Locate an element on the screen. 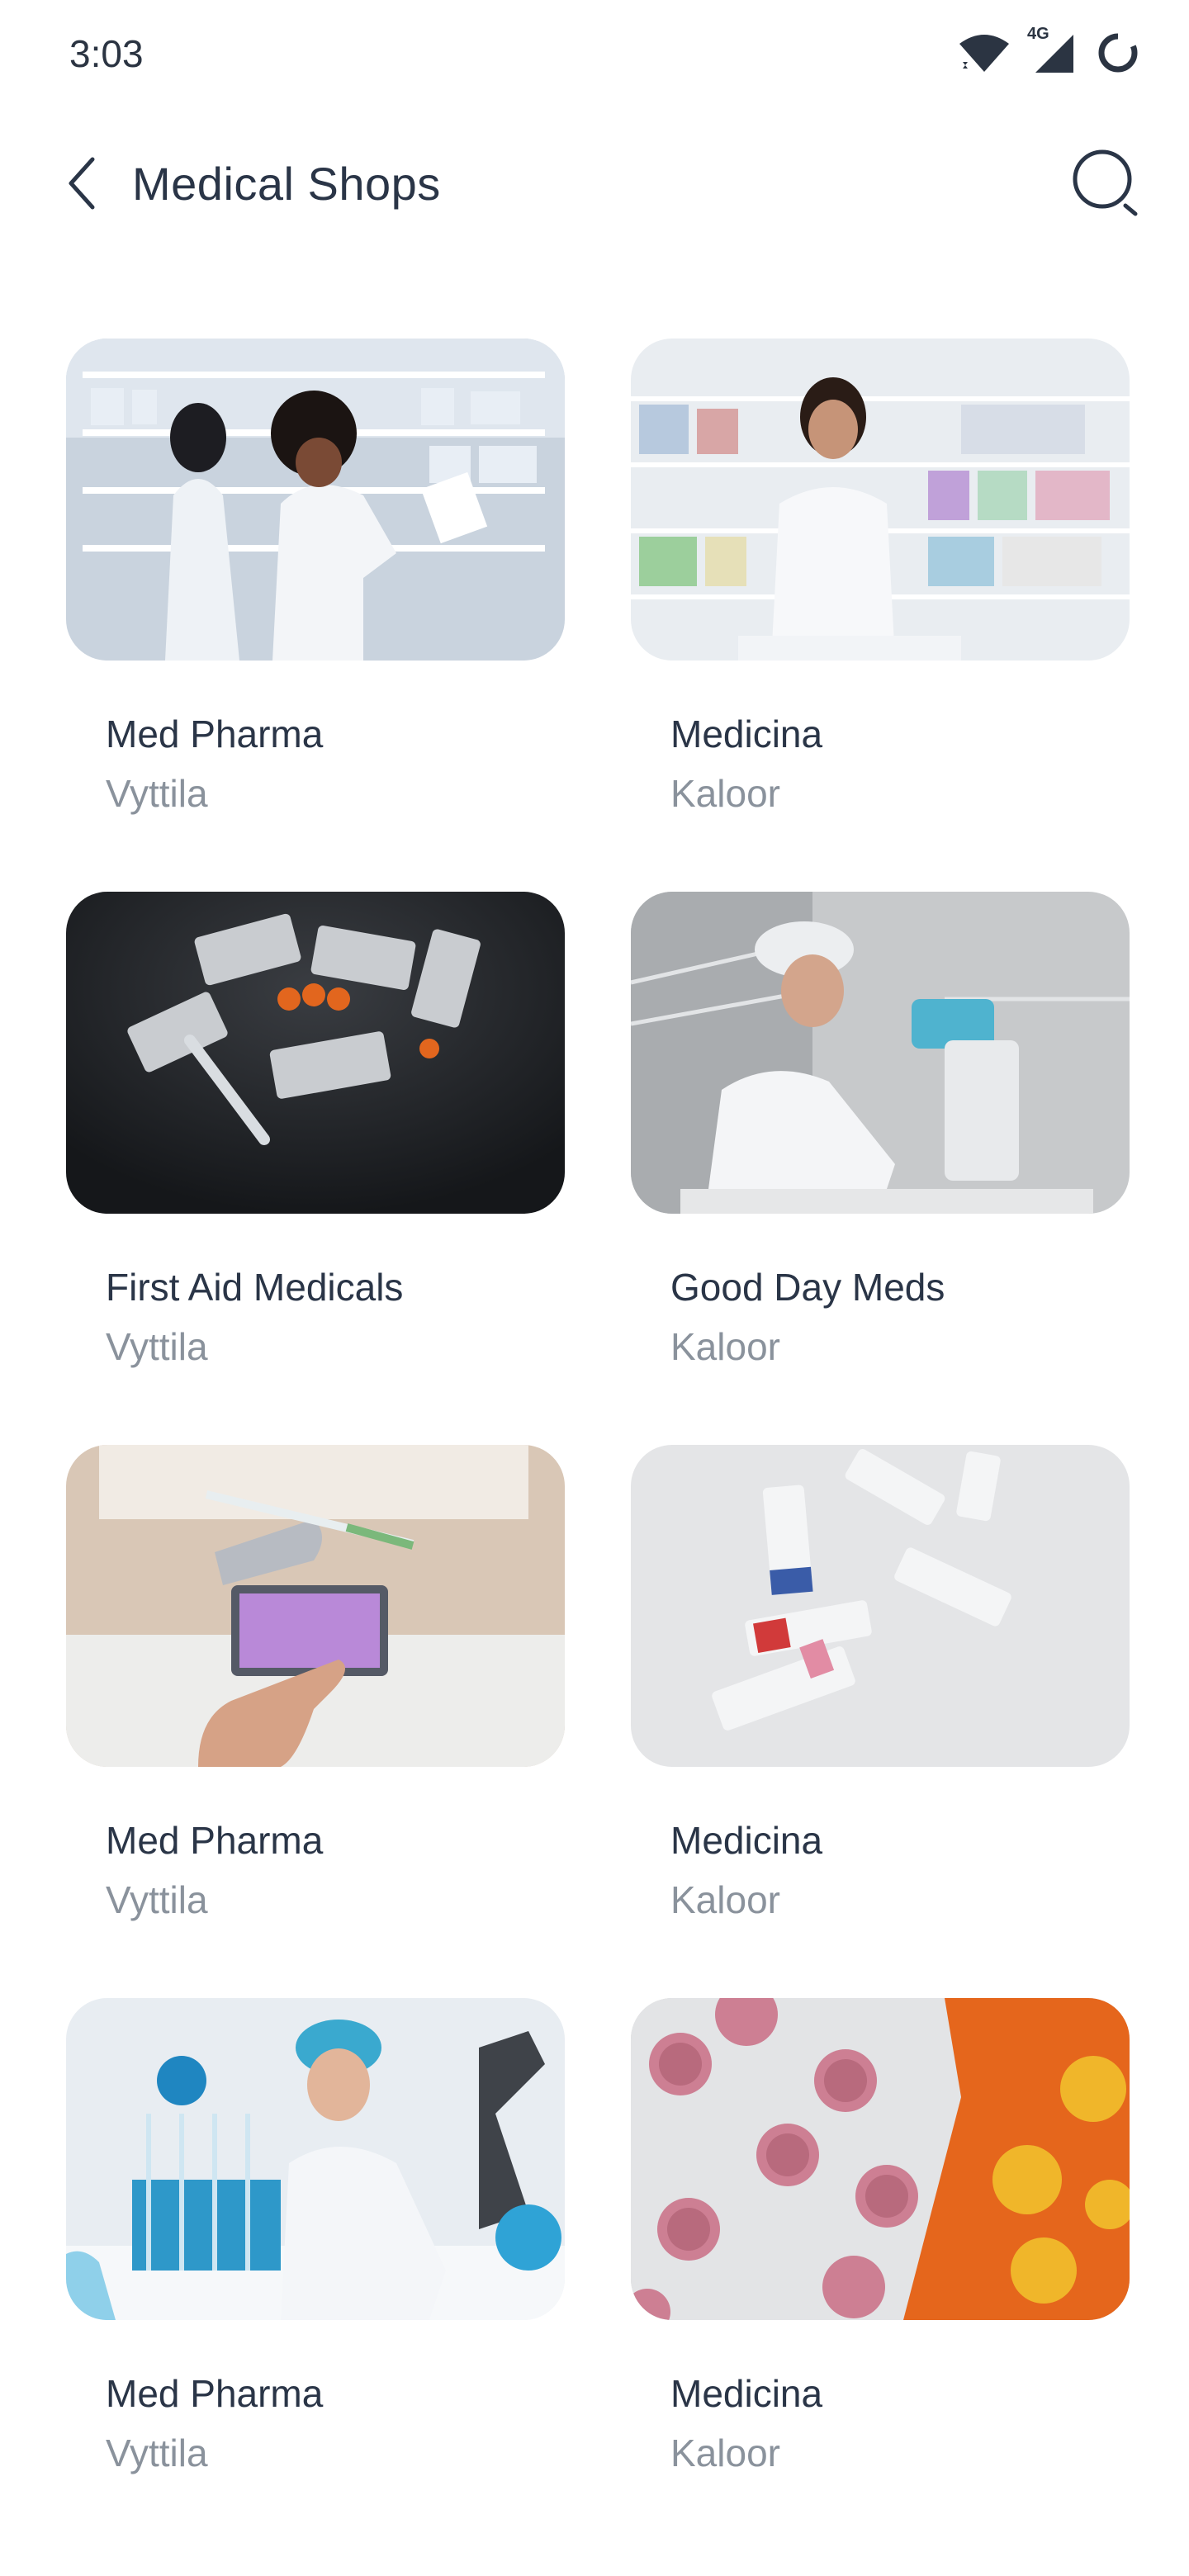 This screenshot has width=1189, height=2576. shop-image-tubes is located at coordinates (880, 1606).